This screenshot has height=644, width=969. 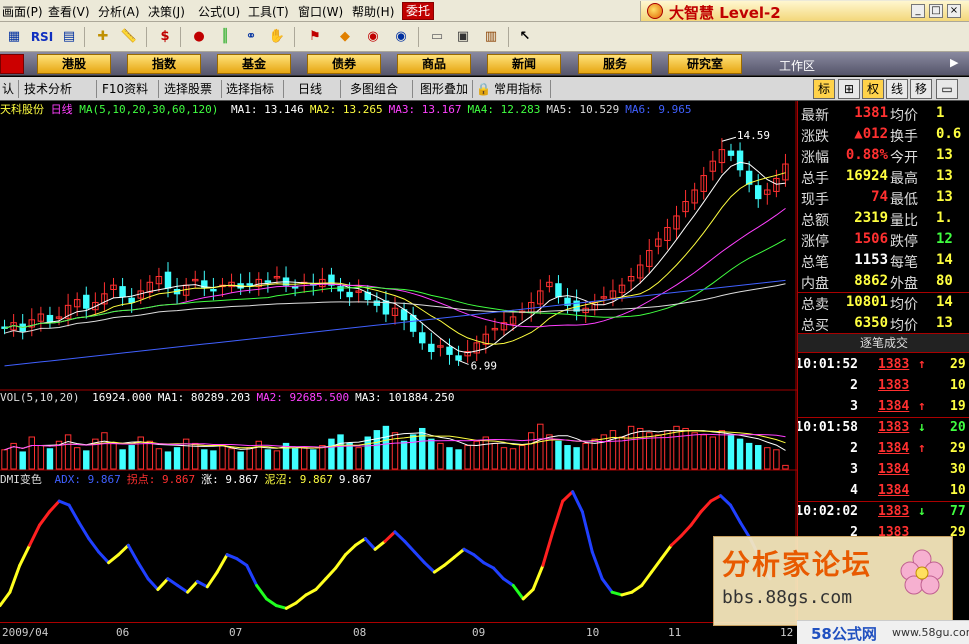 What do you see at coordinates (797, 65) in the screenshot?
I see `workzone-label: 工作区` at bounding box center [797, 65].